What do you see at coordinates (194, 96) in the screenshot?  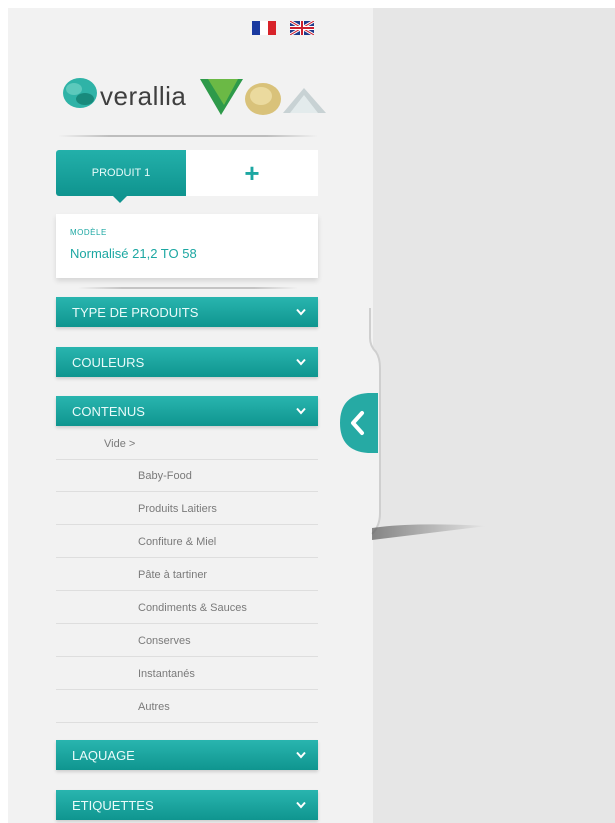 I see `verallia-logo` at bounding box center [194, 96].